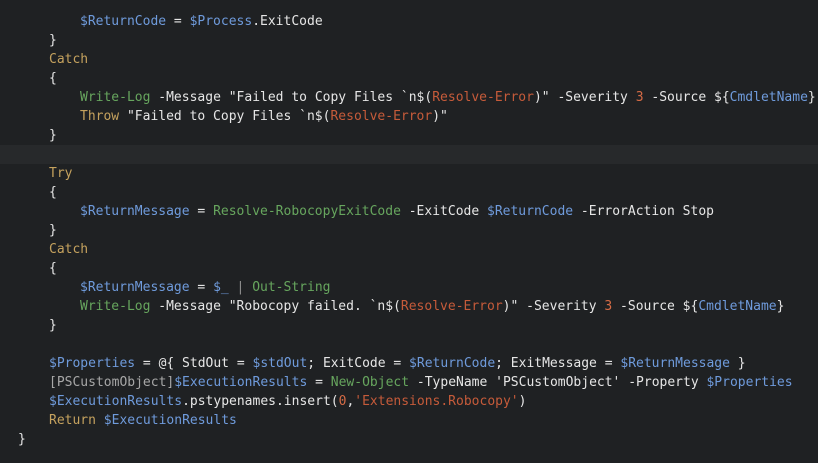  I want to click on code-line, so click(409, 344).